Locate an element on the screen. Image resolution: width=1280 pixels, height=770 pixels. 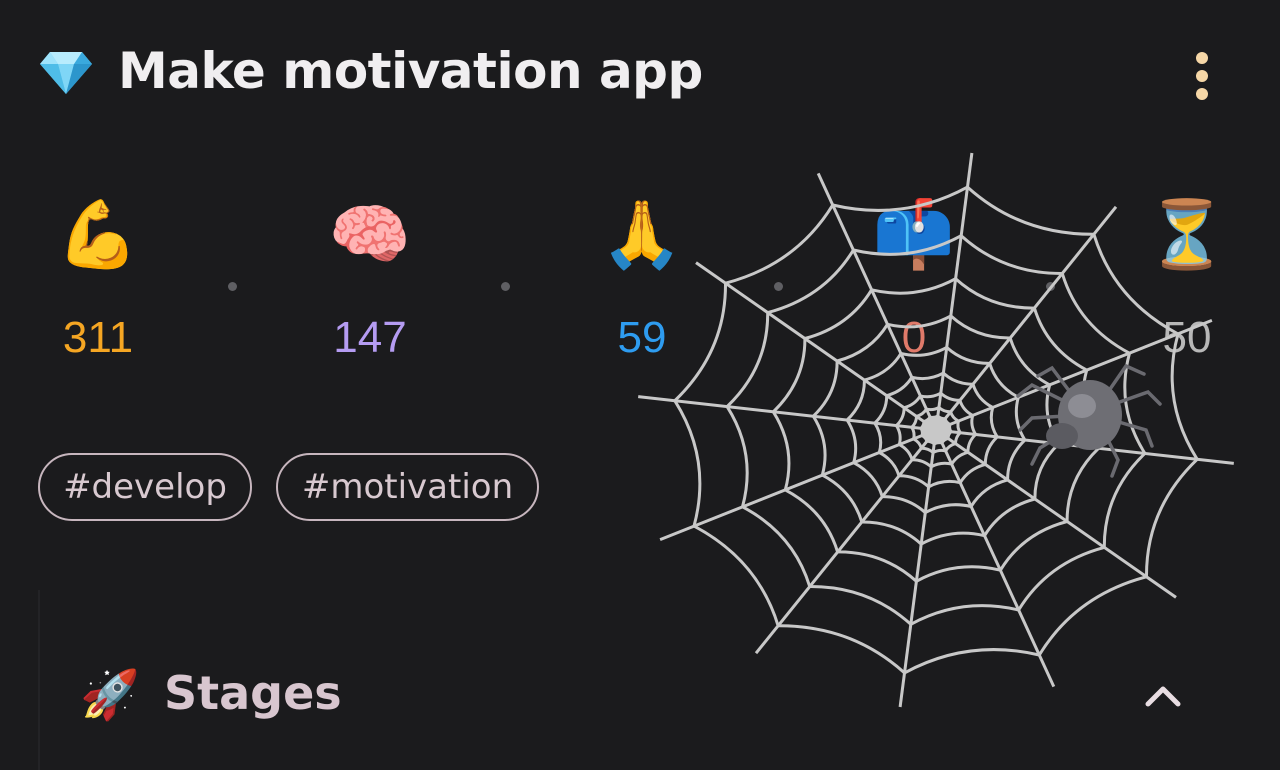
gem-icon is located at coordinates (66, 72).